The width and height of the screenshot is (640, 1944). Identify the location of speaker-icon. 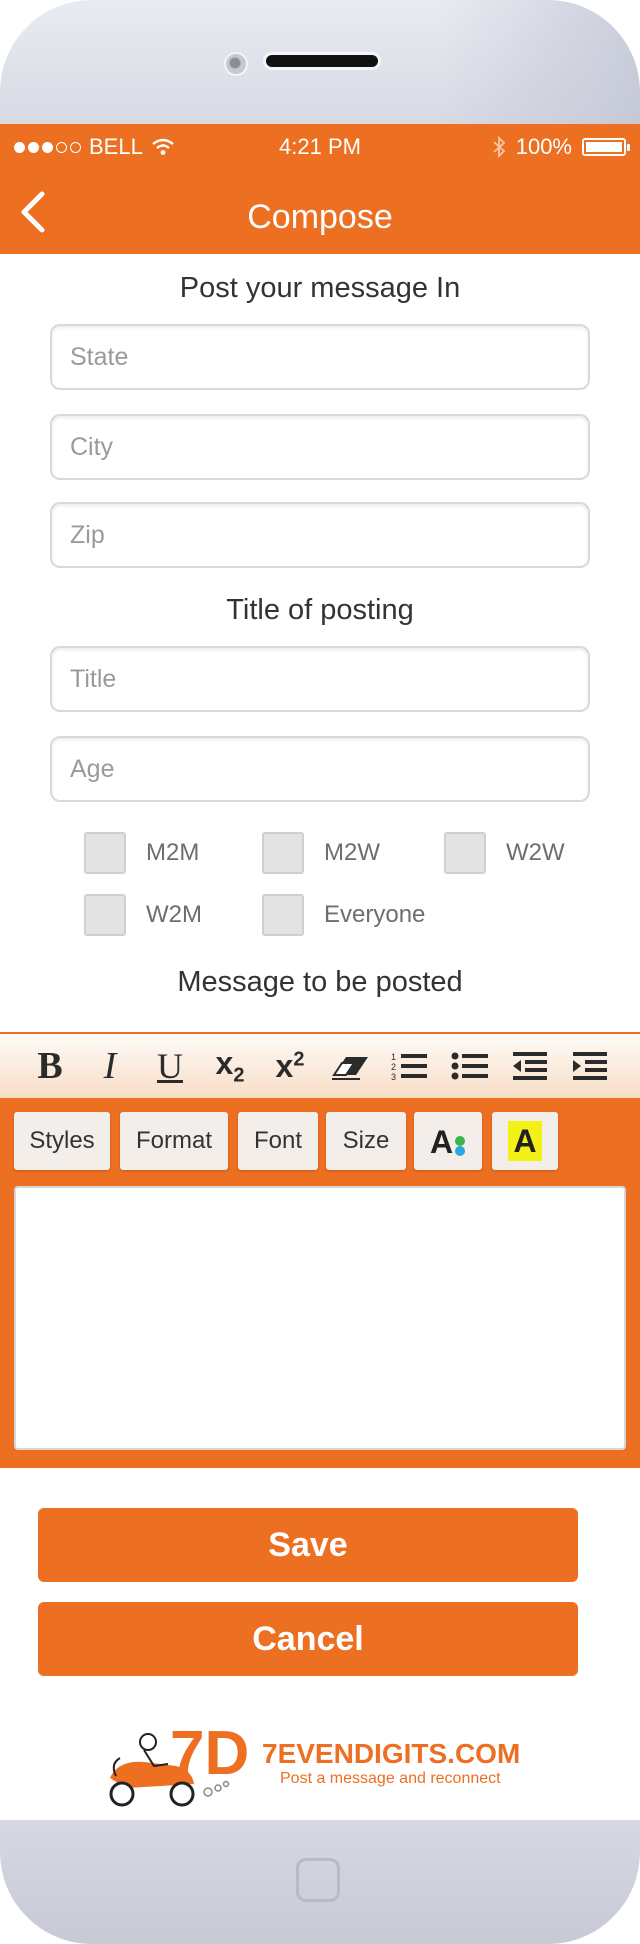
(322, 61).